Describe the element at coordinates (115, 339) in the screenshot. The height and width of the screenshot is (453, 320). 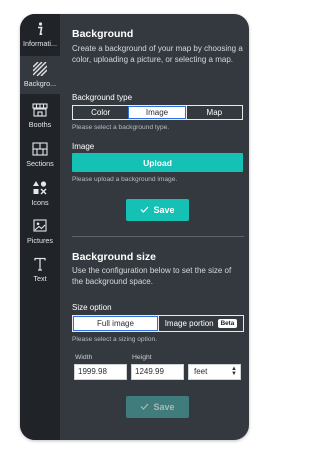
I see `size-option-help: Please select a sizing option.` at that location.